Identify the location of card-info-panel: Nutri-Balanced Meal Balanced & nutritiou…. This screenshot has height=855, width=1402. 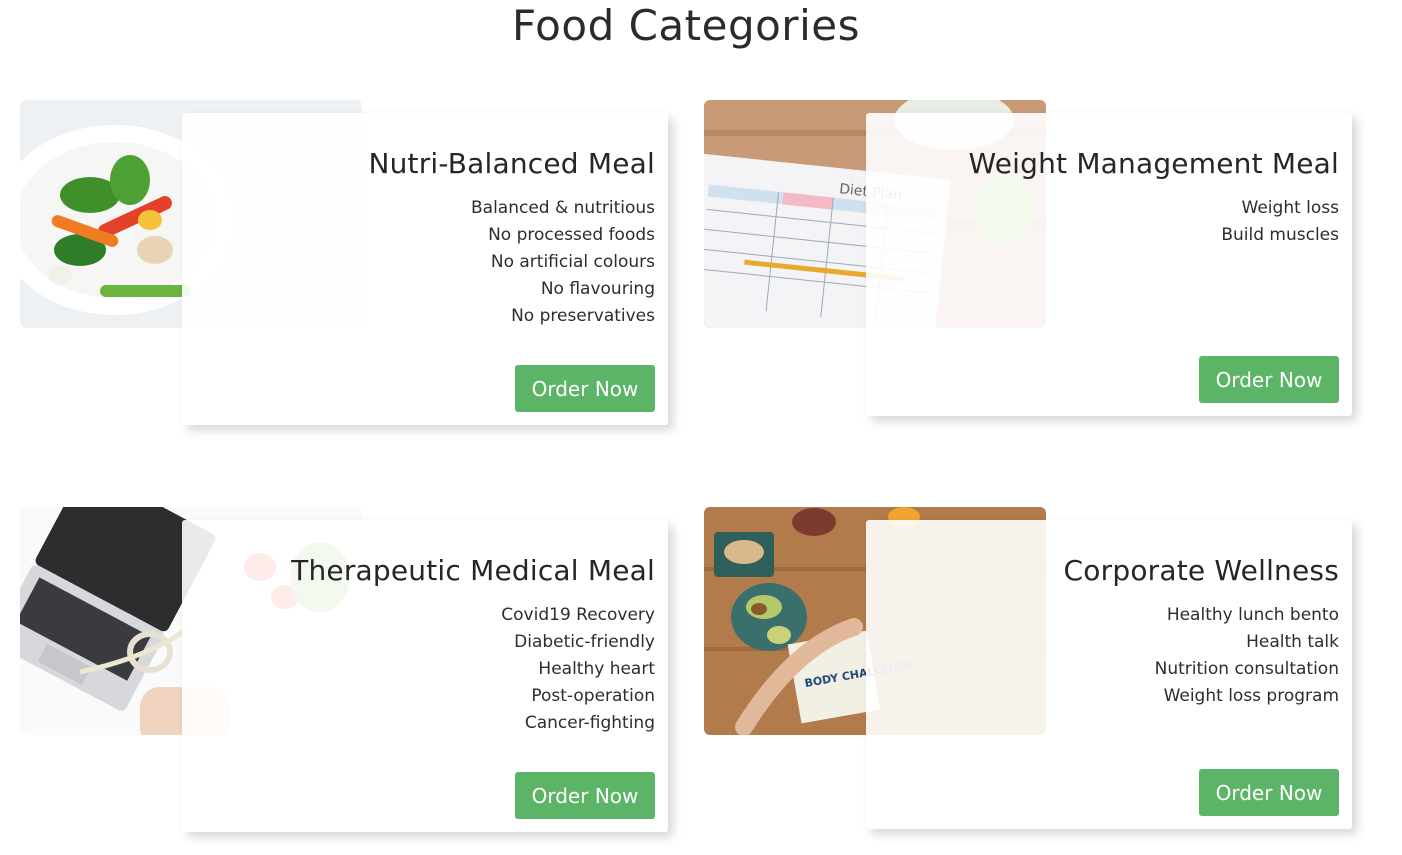
(425, 269).